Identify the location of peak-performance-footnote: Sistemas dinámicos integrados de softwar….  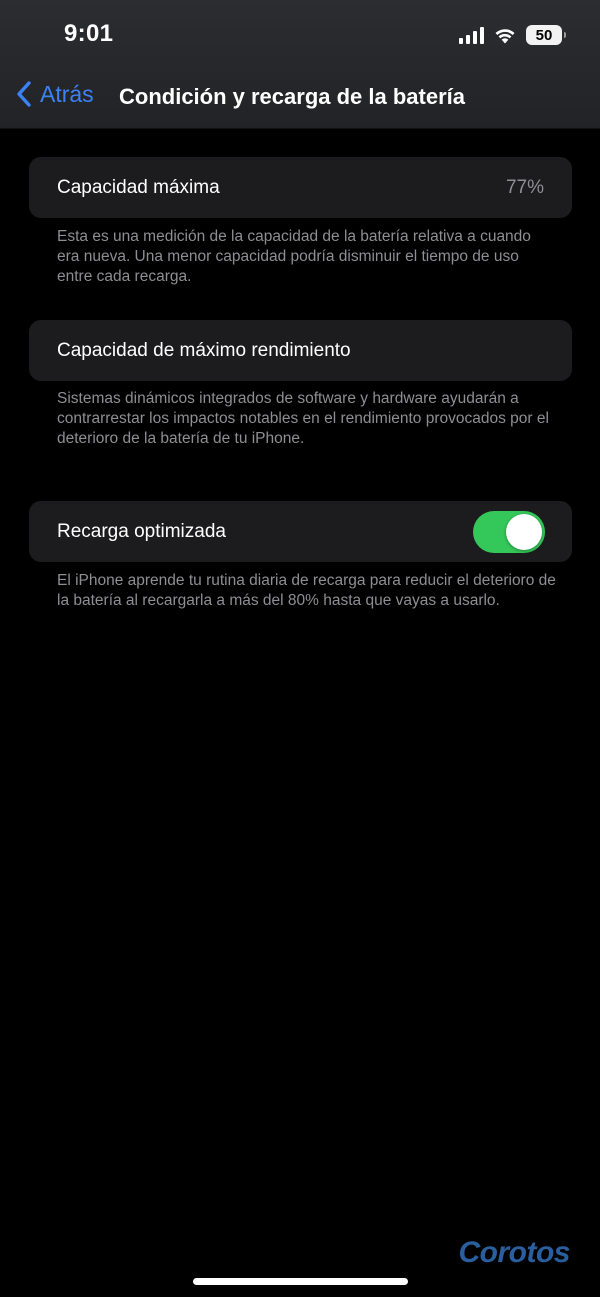
(303, 418).